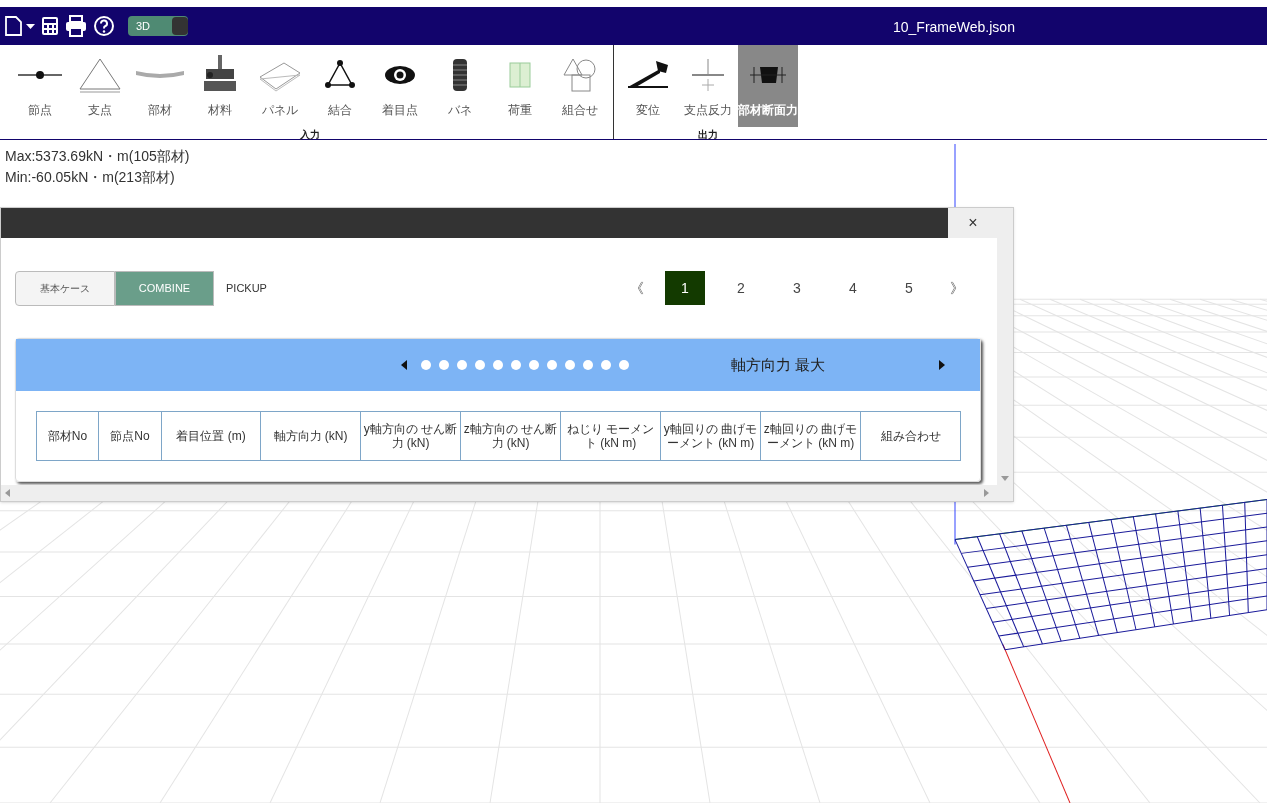 This screenshot has height=803, width=1267. Describe the element at coordinates (100, 86) in the screenshot. I see `toolbar-button: 支点` at that location.